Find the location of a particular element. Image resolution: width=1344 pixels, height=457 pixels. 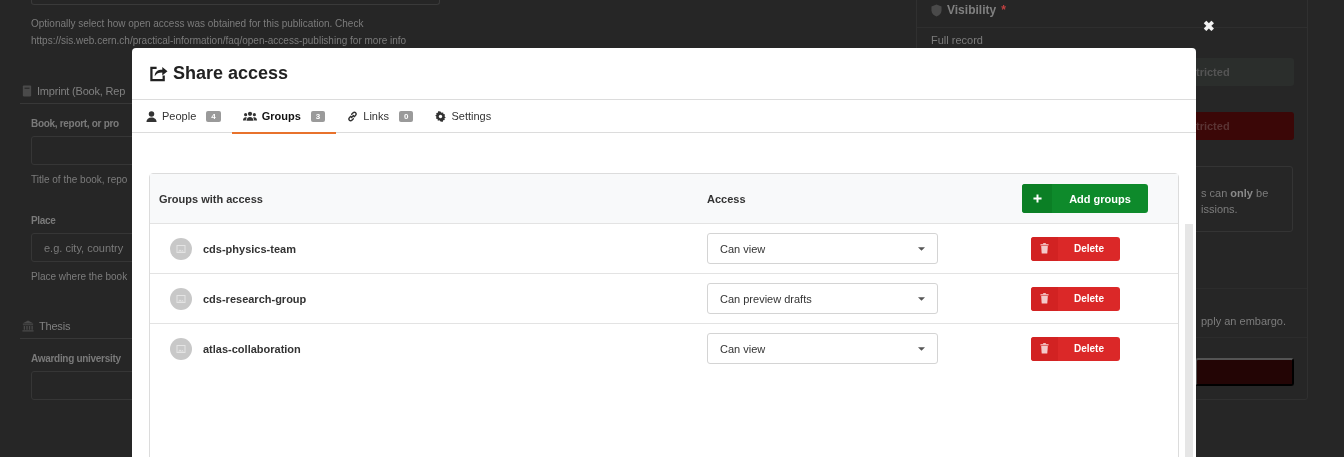

book-icon is located at coordinates (27, 91).